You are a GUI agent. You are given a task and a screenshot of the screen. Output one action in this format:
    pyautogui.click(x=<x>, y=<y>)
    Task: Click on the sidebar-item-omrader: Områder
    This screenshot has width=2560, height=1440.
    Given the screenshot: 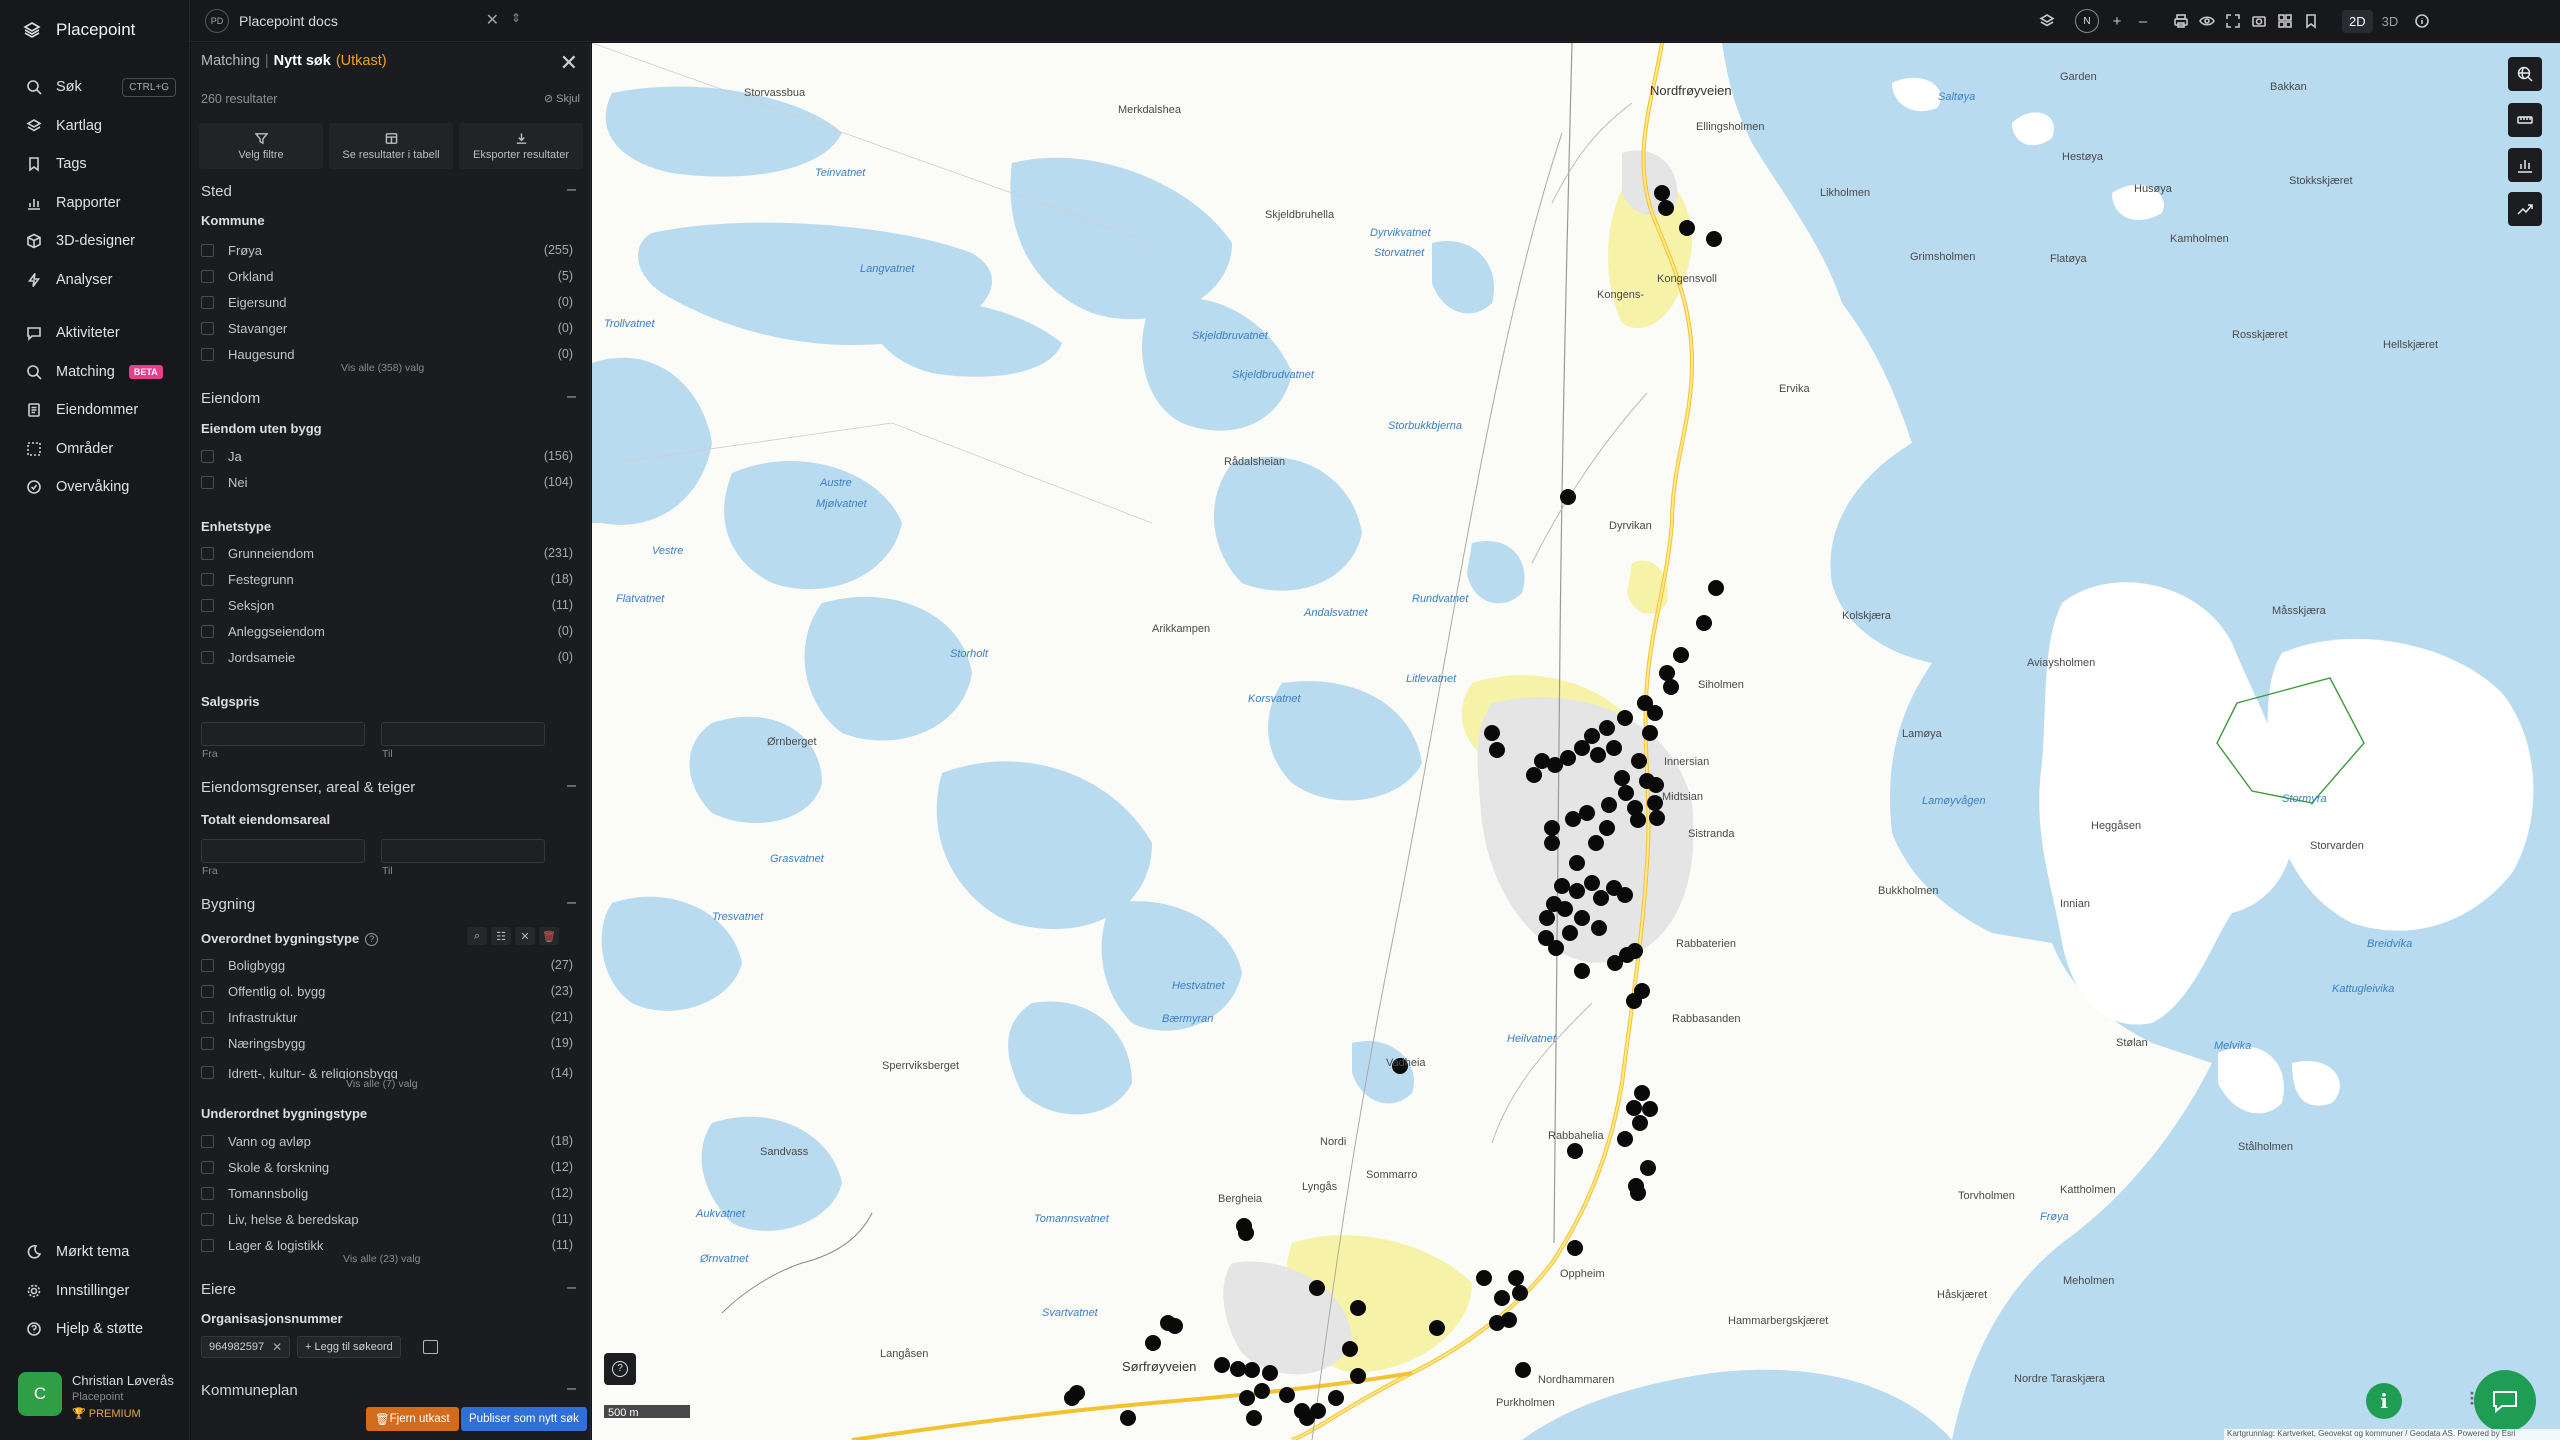 What is the action you would take?
    pyautogui.click(x=95, y=449)
    